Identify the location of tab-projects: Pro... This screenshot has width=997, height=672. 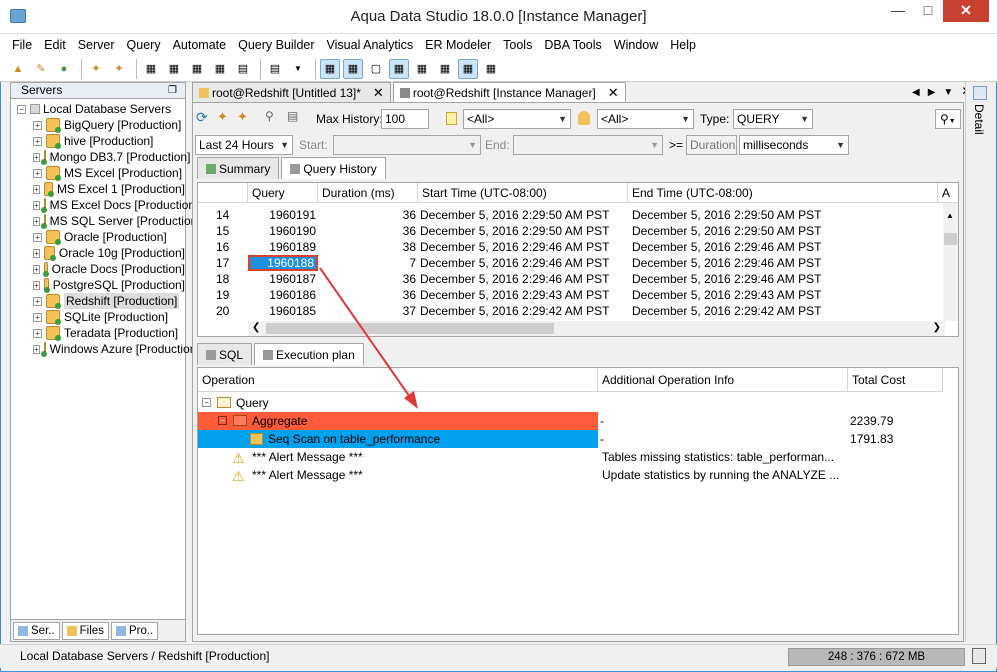
(134, 630).